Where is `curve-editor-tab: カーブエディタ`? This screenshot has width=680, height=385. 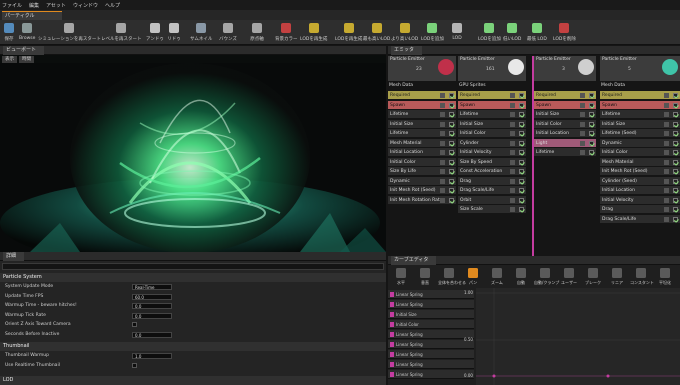
curve-editor-tab: カーブエディタ is located at coordinates (414, 260).